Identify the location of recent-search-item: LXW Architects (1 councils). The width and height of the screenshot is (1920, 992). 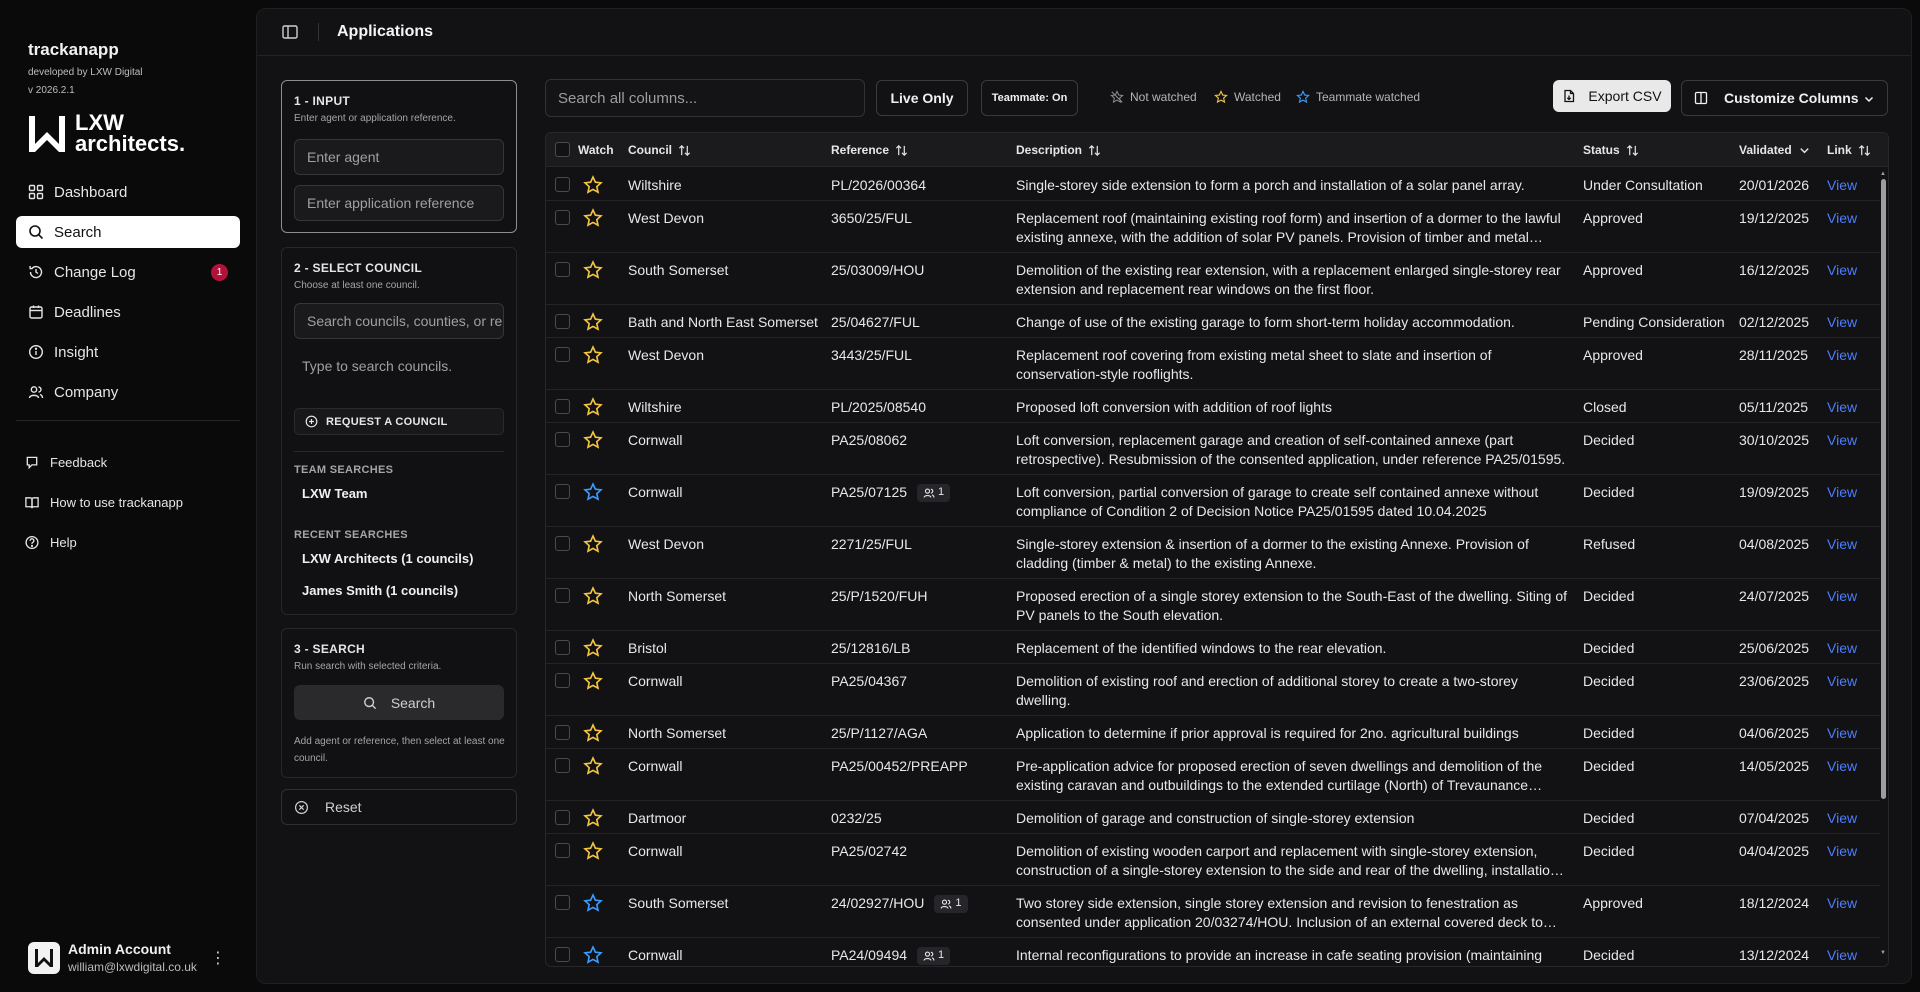
(387, 558).